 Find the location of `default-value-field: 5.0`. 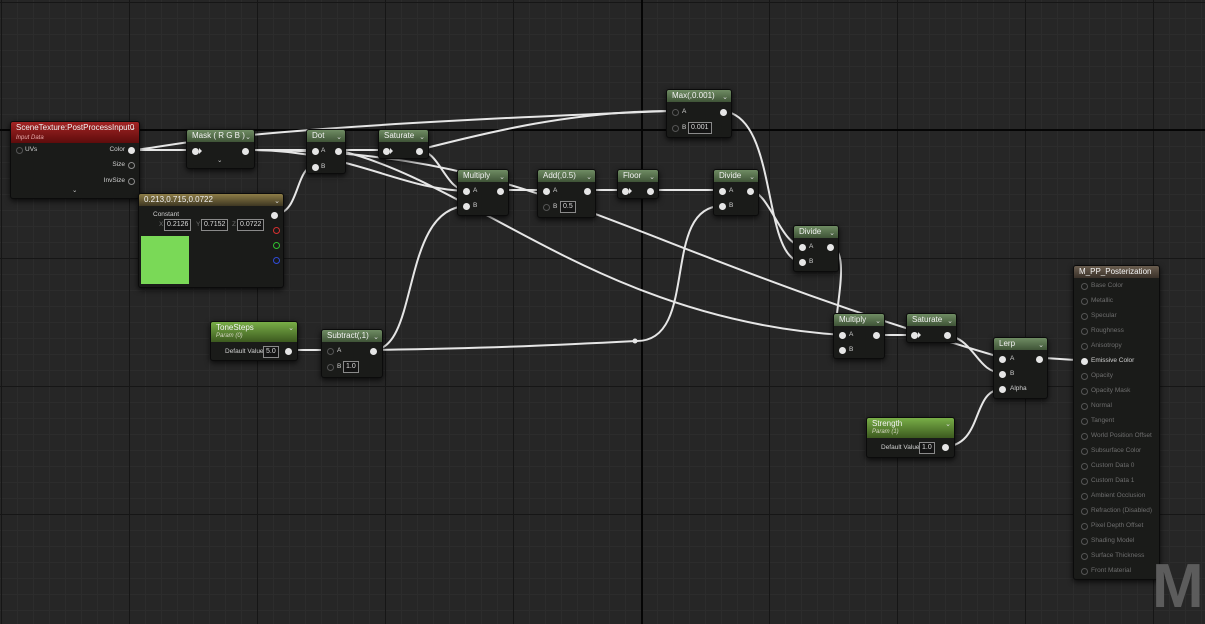

default-value-field: 5.0 is located at coordinates (271, 352).